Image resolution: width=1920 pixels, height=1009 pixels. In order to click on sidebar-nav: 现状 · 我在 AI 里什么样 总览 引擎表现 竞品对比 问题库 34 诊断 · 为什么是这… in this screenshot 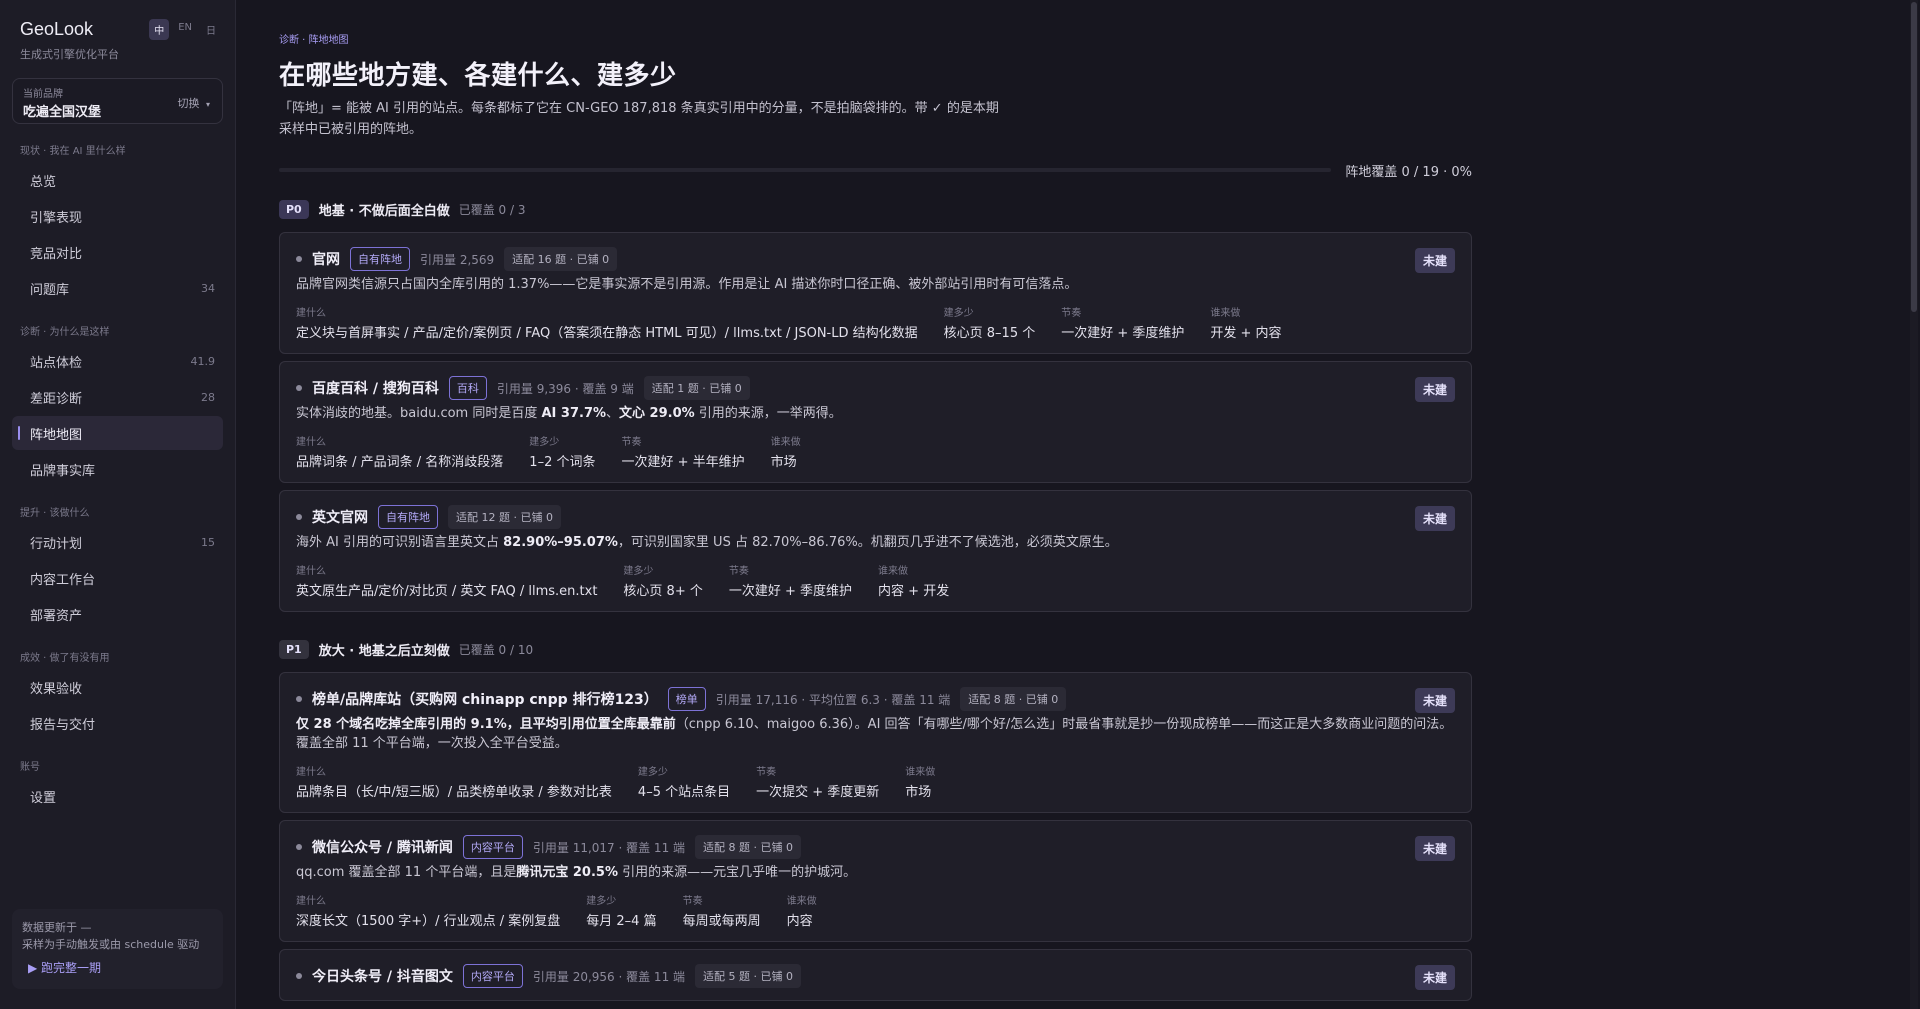, I will do `click(117, 477)`.